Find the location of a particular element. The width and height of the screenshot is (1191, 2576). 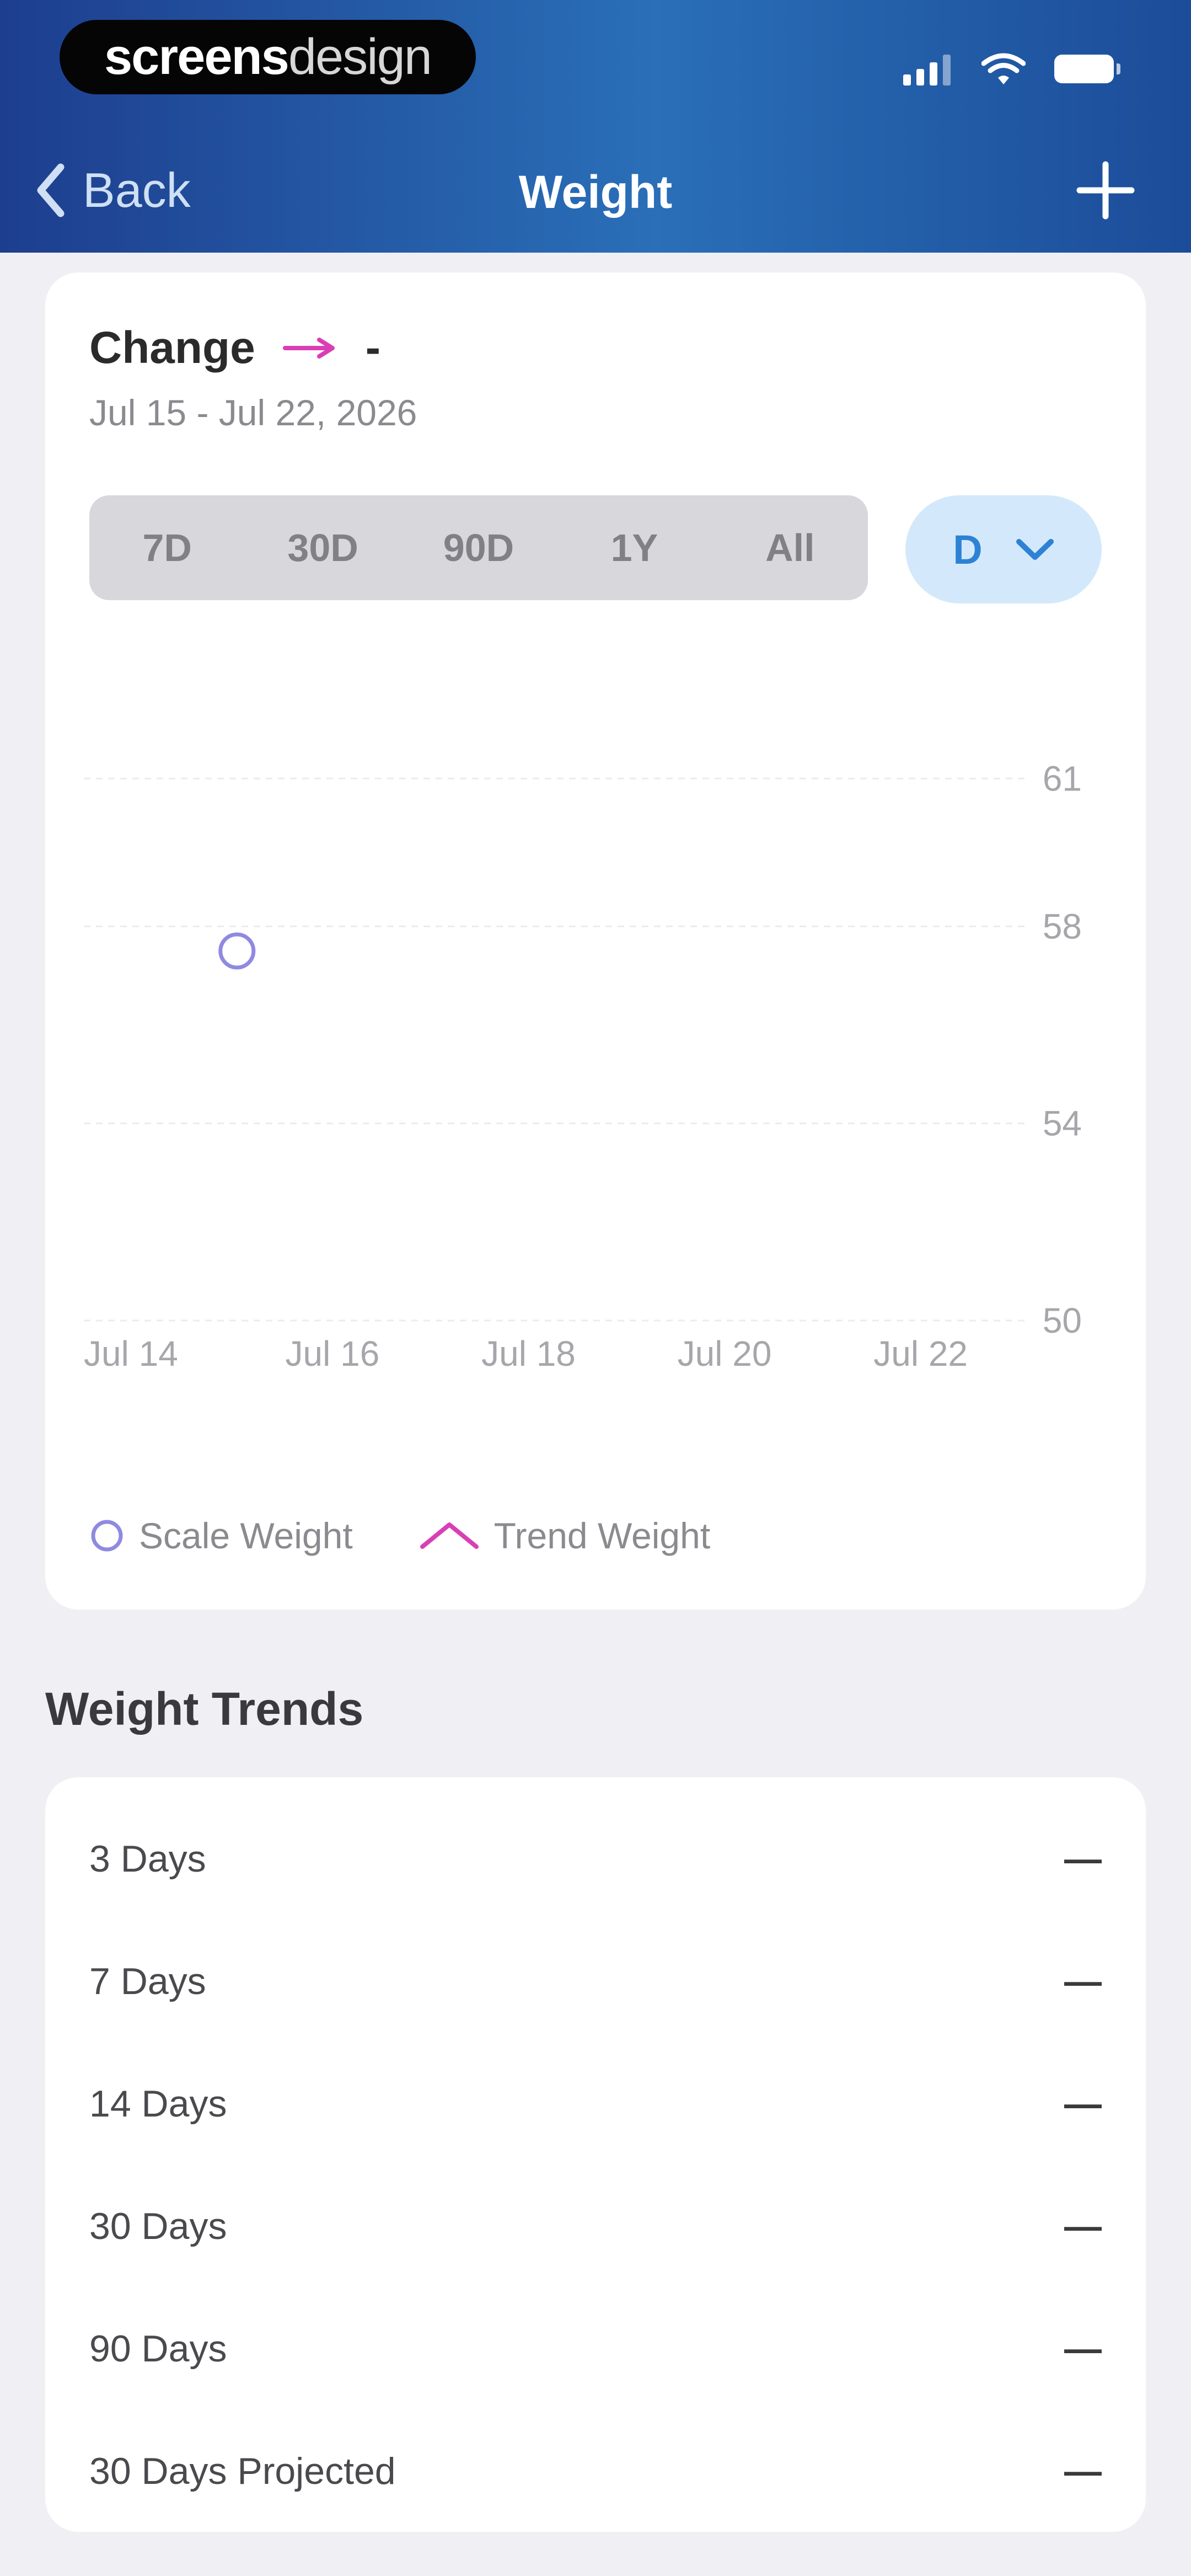

y-tick-label: 61 is located at coordinates (1062, 778).